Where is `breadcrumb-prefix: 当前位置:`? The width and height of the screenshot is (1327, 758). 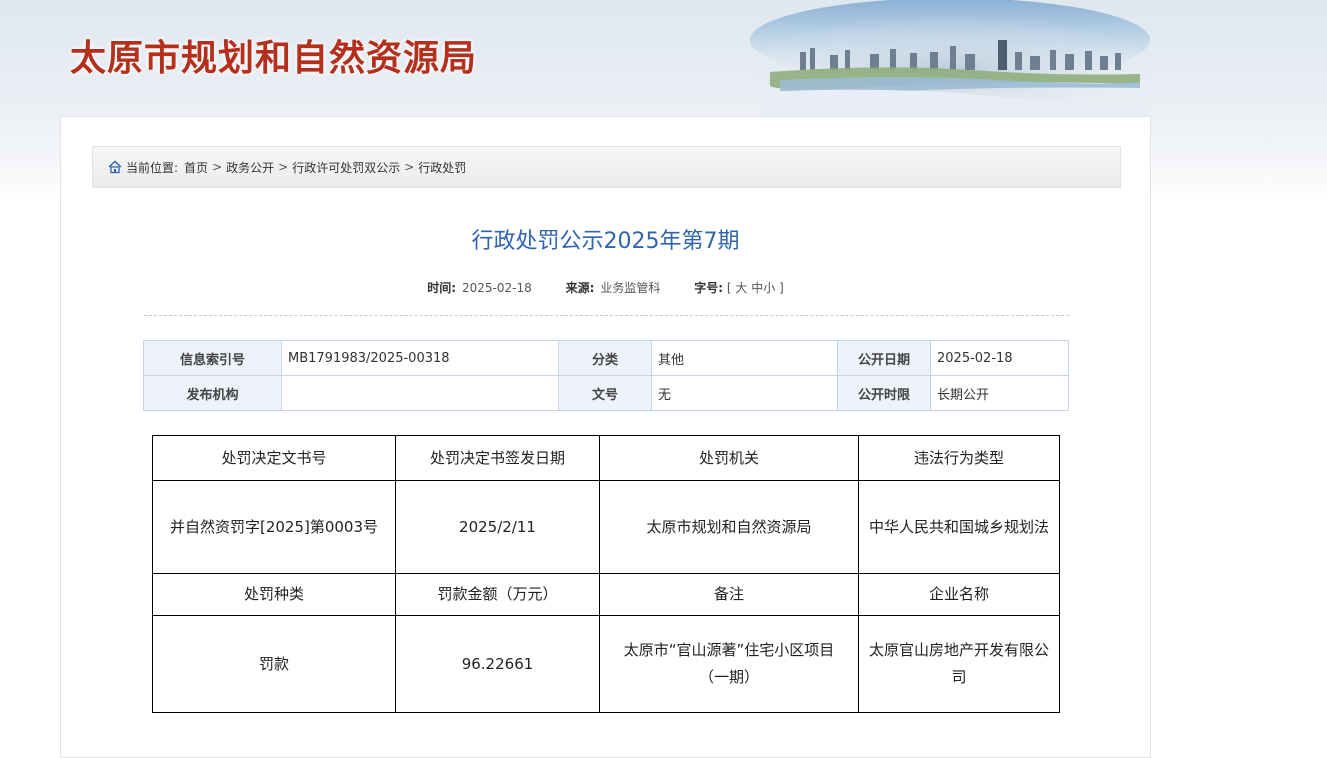 breadcrumb-prefix: 当前位置: is located at coordinates (152, 167).